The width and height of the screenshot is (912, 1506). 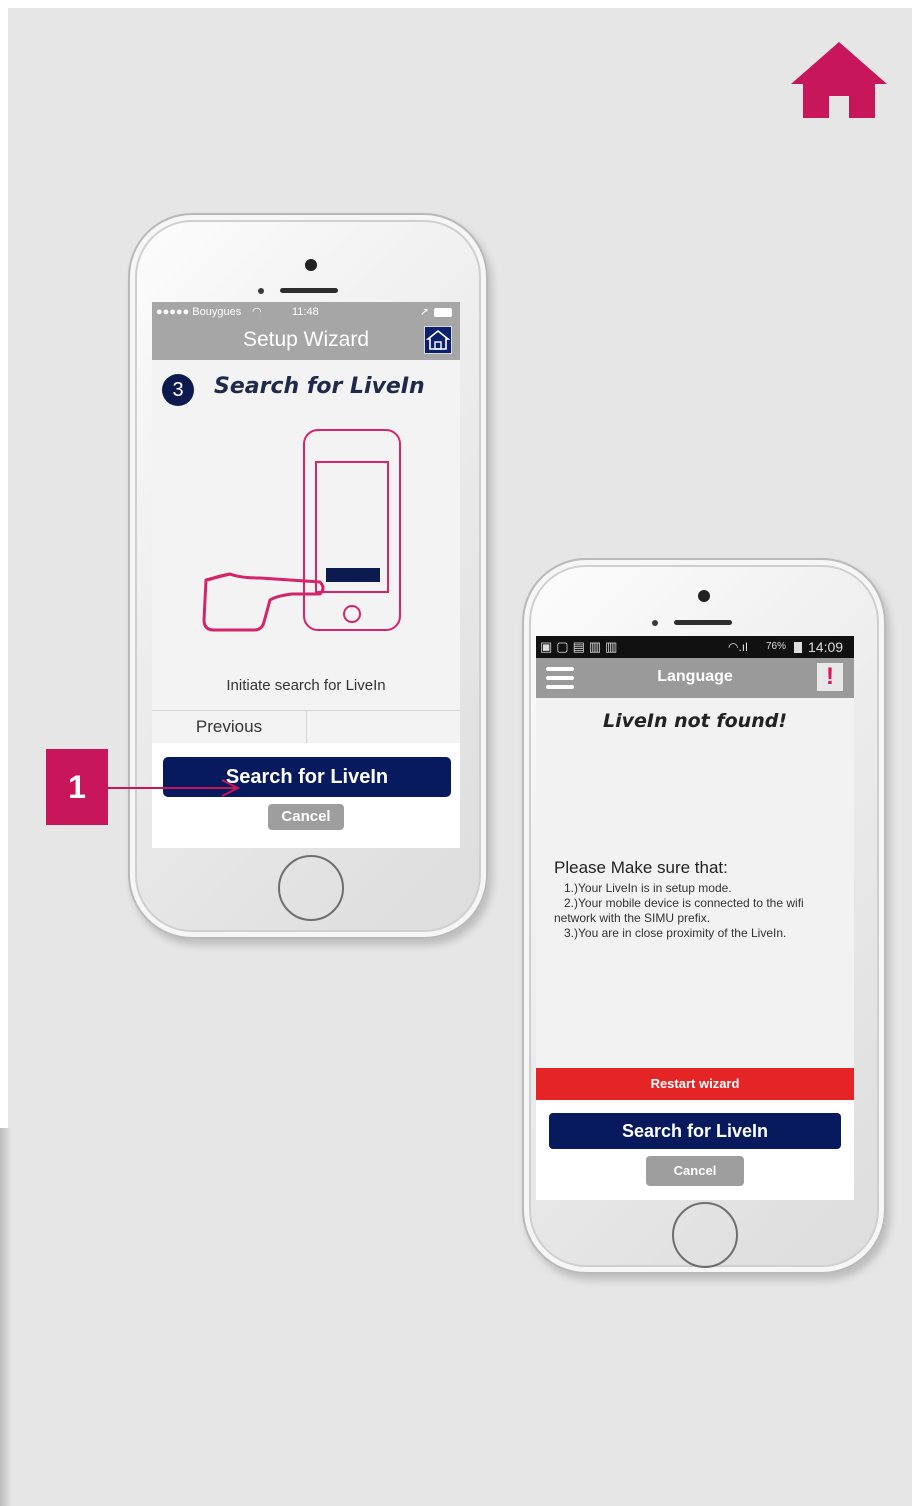 I want to click on previous-button: Previous, so click(x=229, y=727).